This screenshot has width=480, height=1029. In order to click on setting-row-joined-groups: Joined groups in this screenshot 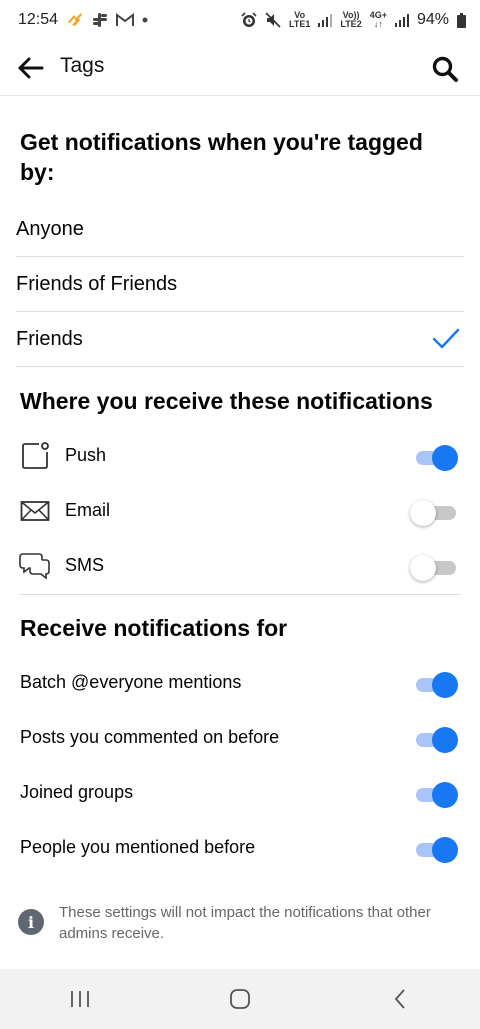, I will do `click(241, 792)`.